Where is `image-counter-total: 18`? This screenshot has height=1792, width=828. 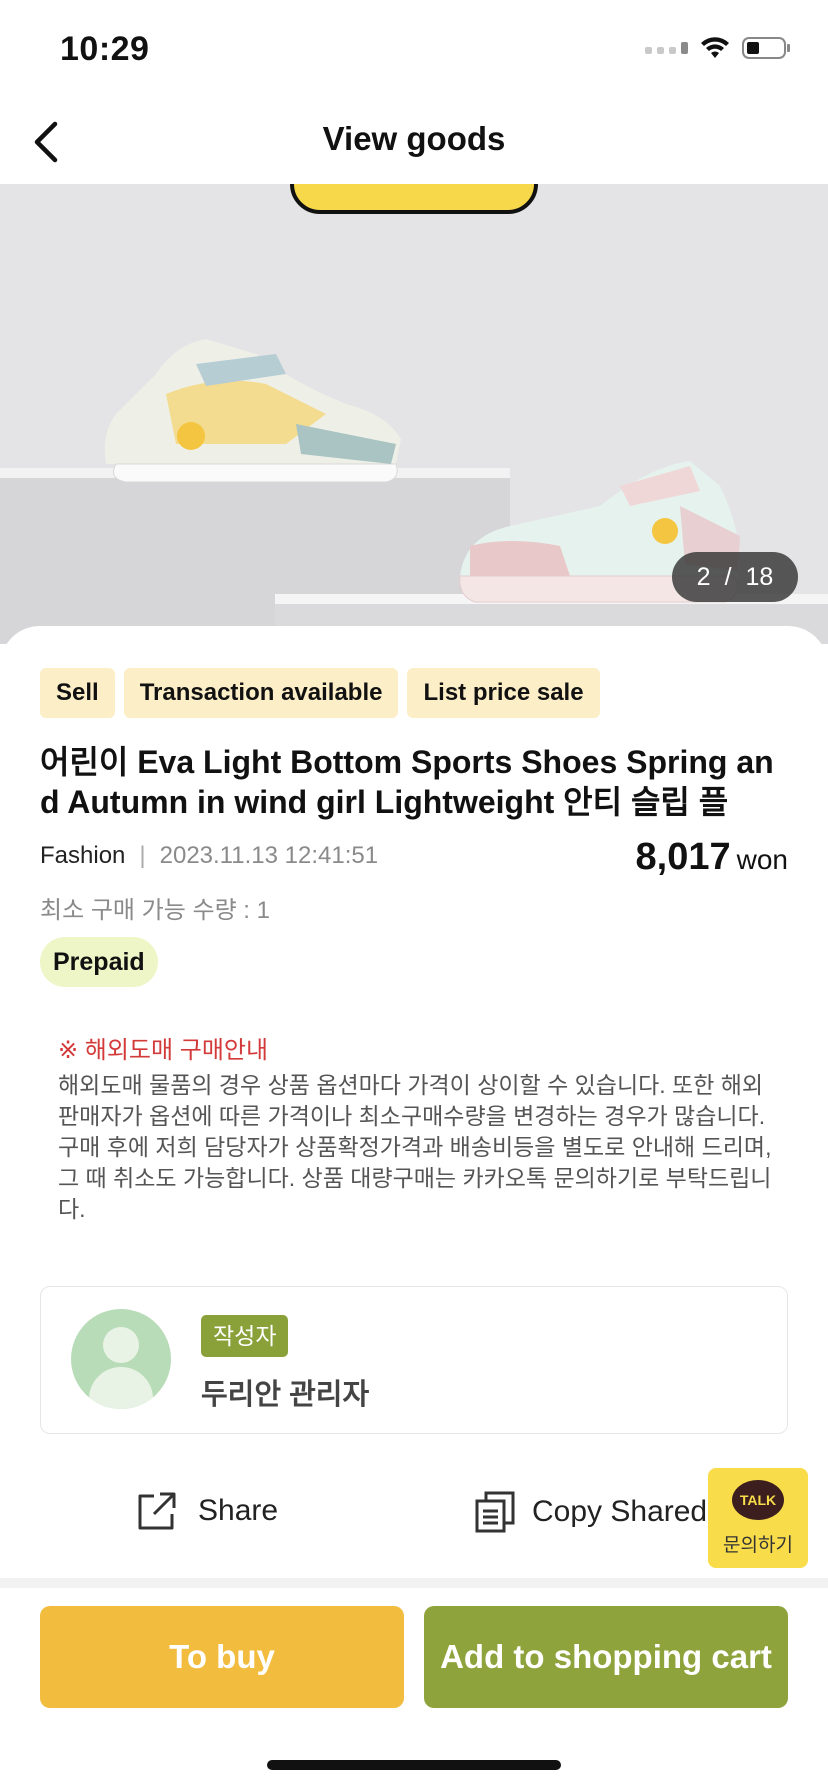 image-counter-total: 18 is located at coordinates (759, 576).